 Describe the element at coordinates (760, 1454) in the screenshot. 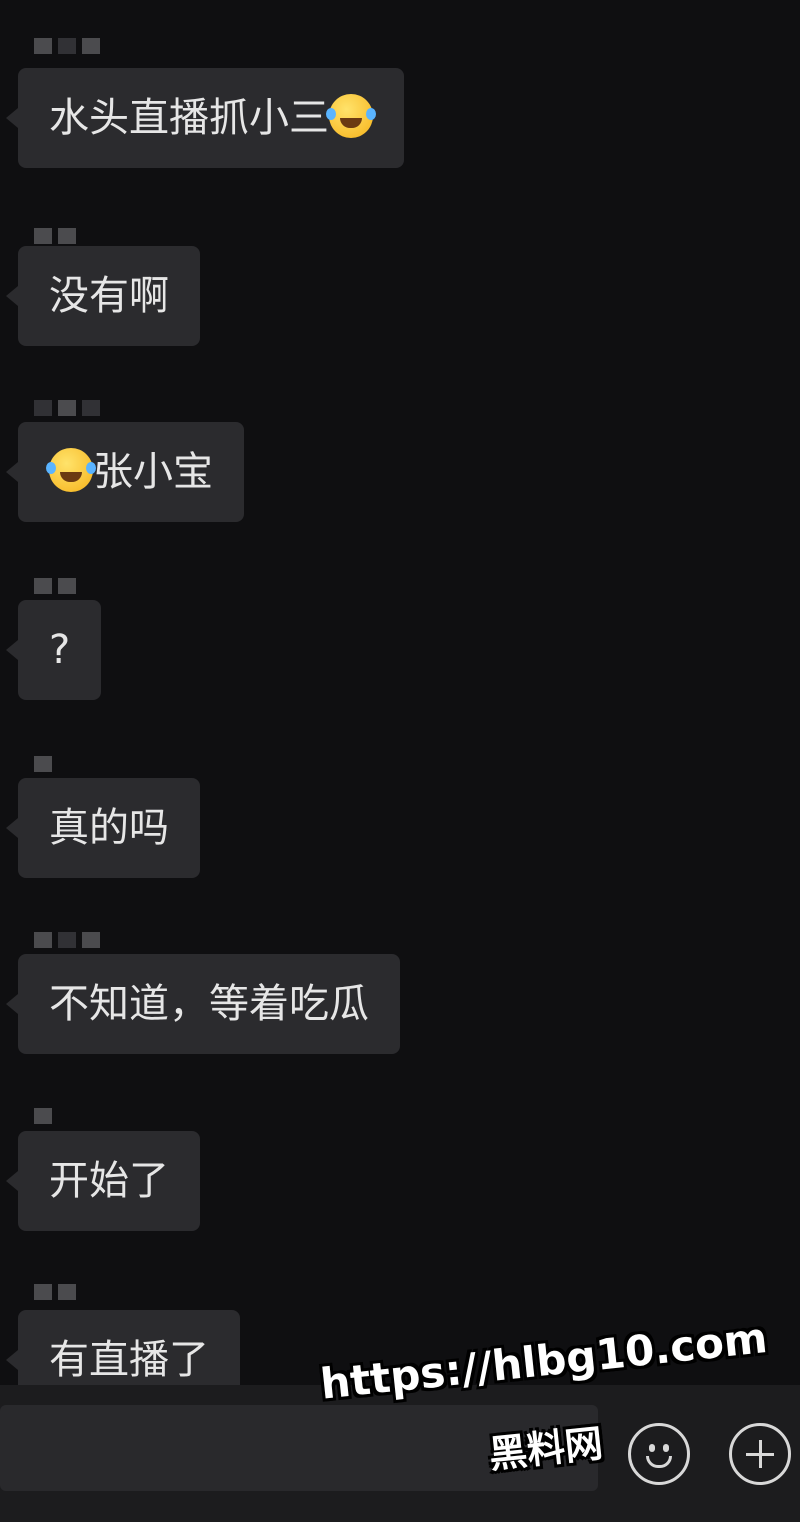

I see `plus-circle-icon` at that location.